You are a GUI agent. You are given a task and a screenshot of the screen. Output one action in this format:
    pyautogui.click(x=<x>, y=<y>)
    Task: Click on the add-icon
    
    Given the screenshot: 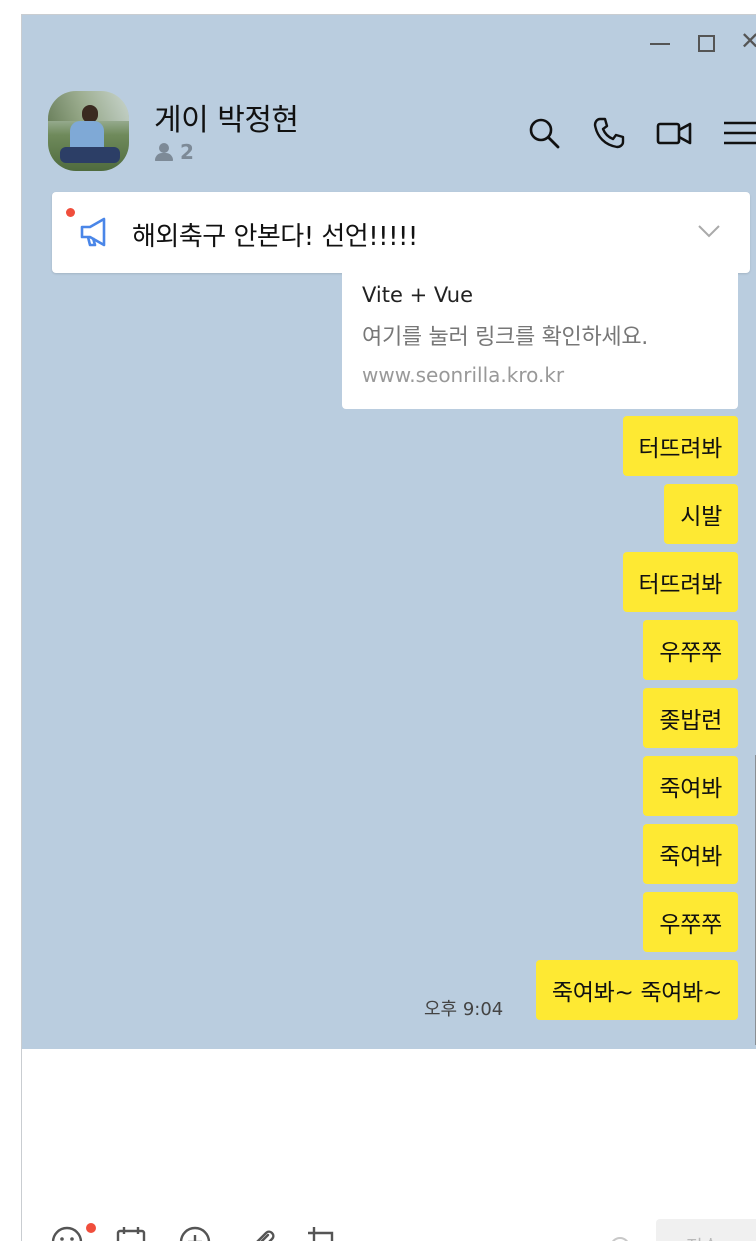 What is the action you would take?
    pyautogui.click(x=195, y=1233)
    